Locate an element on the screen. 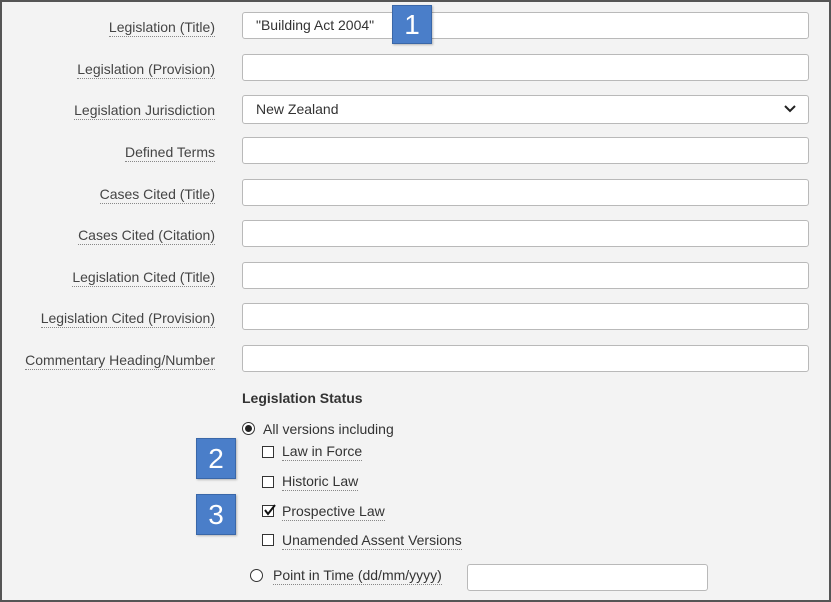 This screenshot has width=831, height=602. historic-law-label: Historic Law is located at coordinates (320, 482).